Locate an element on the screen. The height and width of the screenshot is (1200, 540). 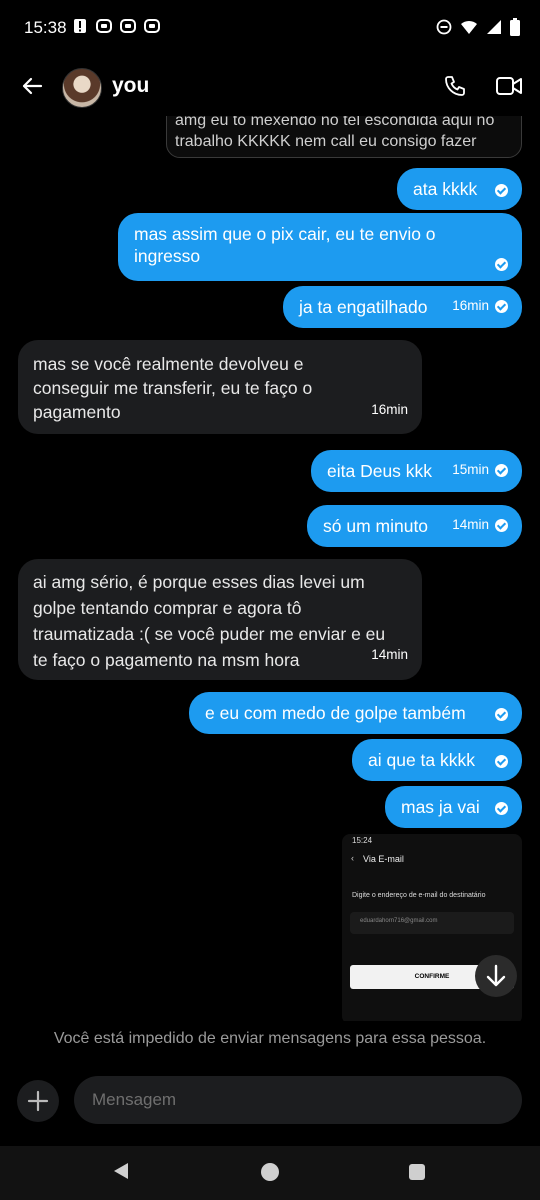
outgoing-message: ja ta engatilhado 16min is located at coordinates (402, 307).